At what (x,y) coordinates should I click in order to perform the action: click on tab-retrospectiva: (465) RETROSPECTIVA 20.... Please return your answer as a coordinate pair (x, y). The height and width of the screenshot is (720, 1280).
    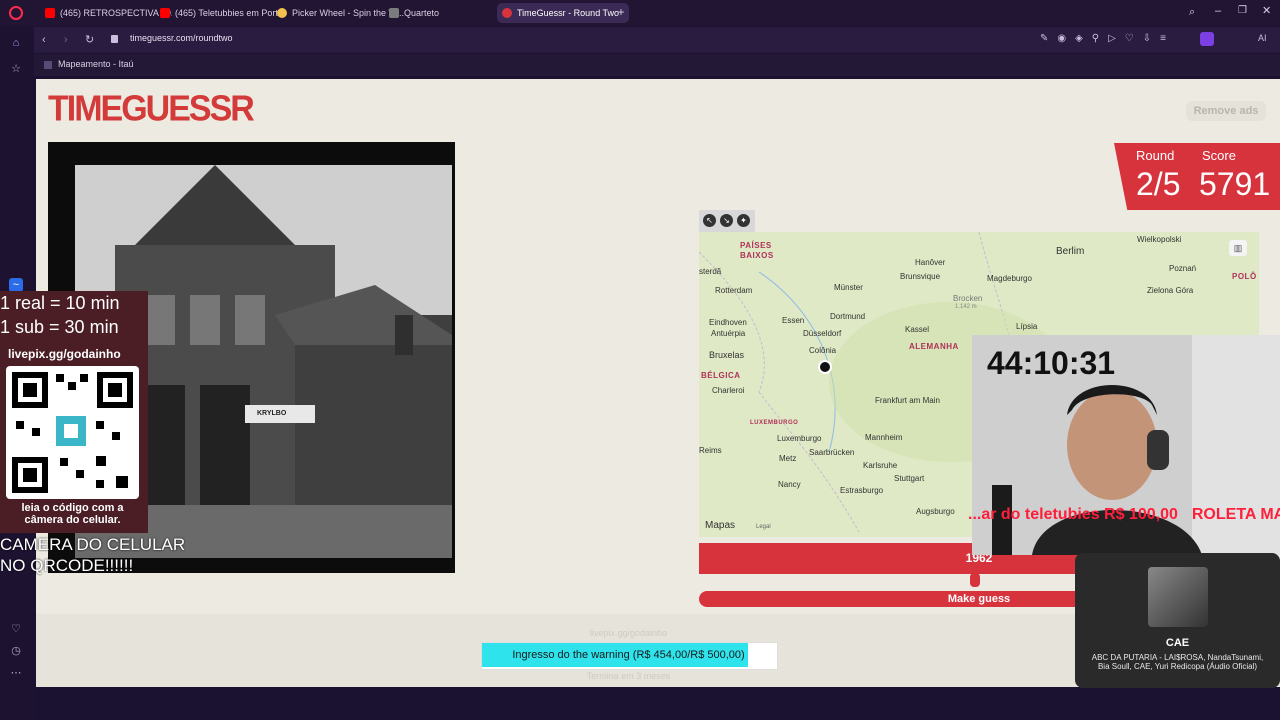
    Looking at the image, I should click on (106, 13).